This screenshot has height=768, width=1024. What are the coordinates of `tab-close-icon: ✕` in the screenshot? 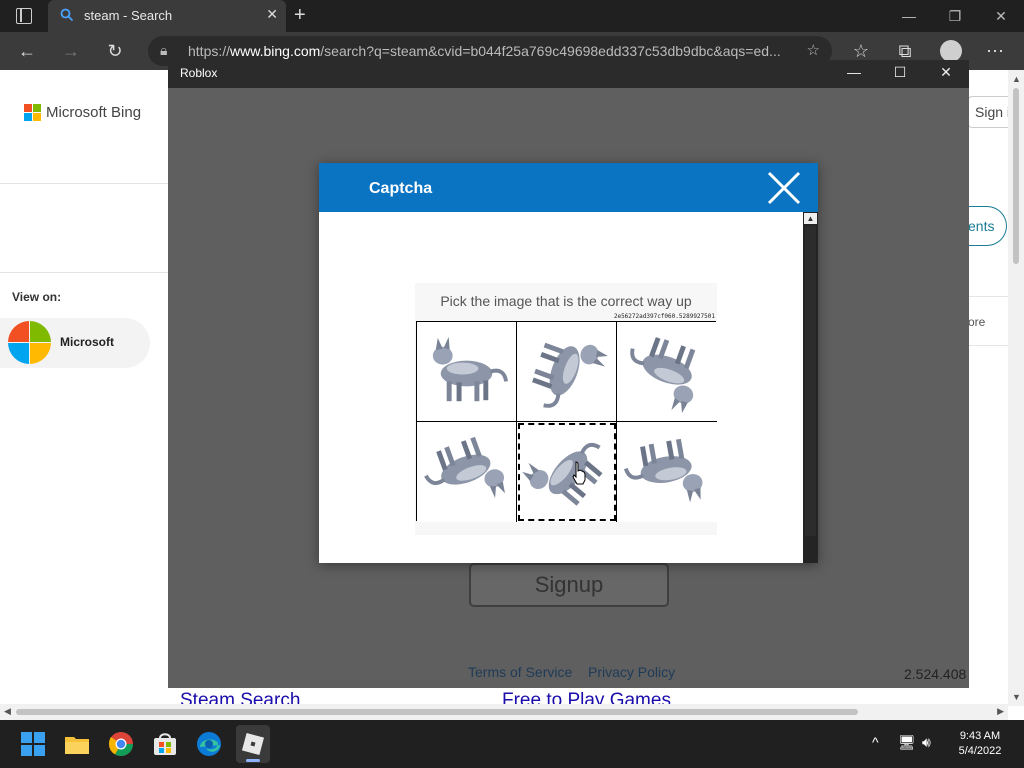 It's located at (272, 14).